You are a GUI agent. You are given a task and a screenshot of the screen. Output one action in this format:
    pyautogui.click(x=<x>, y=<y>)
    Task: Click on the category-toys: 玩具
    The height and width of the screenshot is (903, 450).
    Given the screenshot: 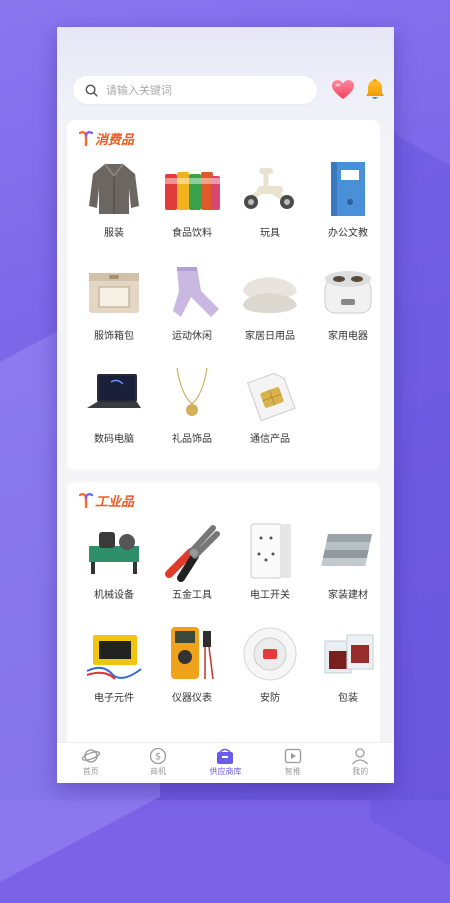 What is the action you would take?
    pyautogui.click(x=270, y=208)
    